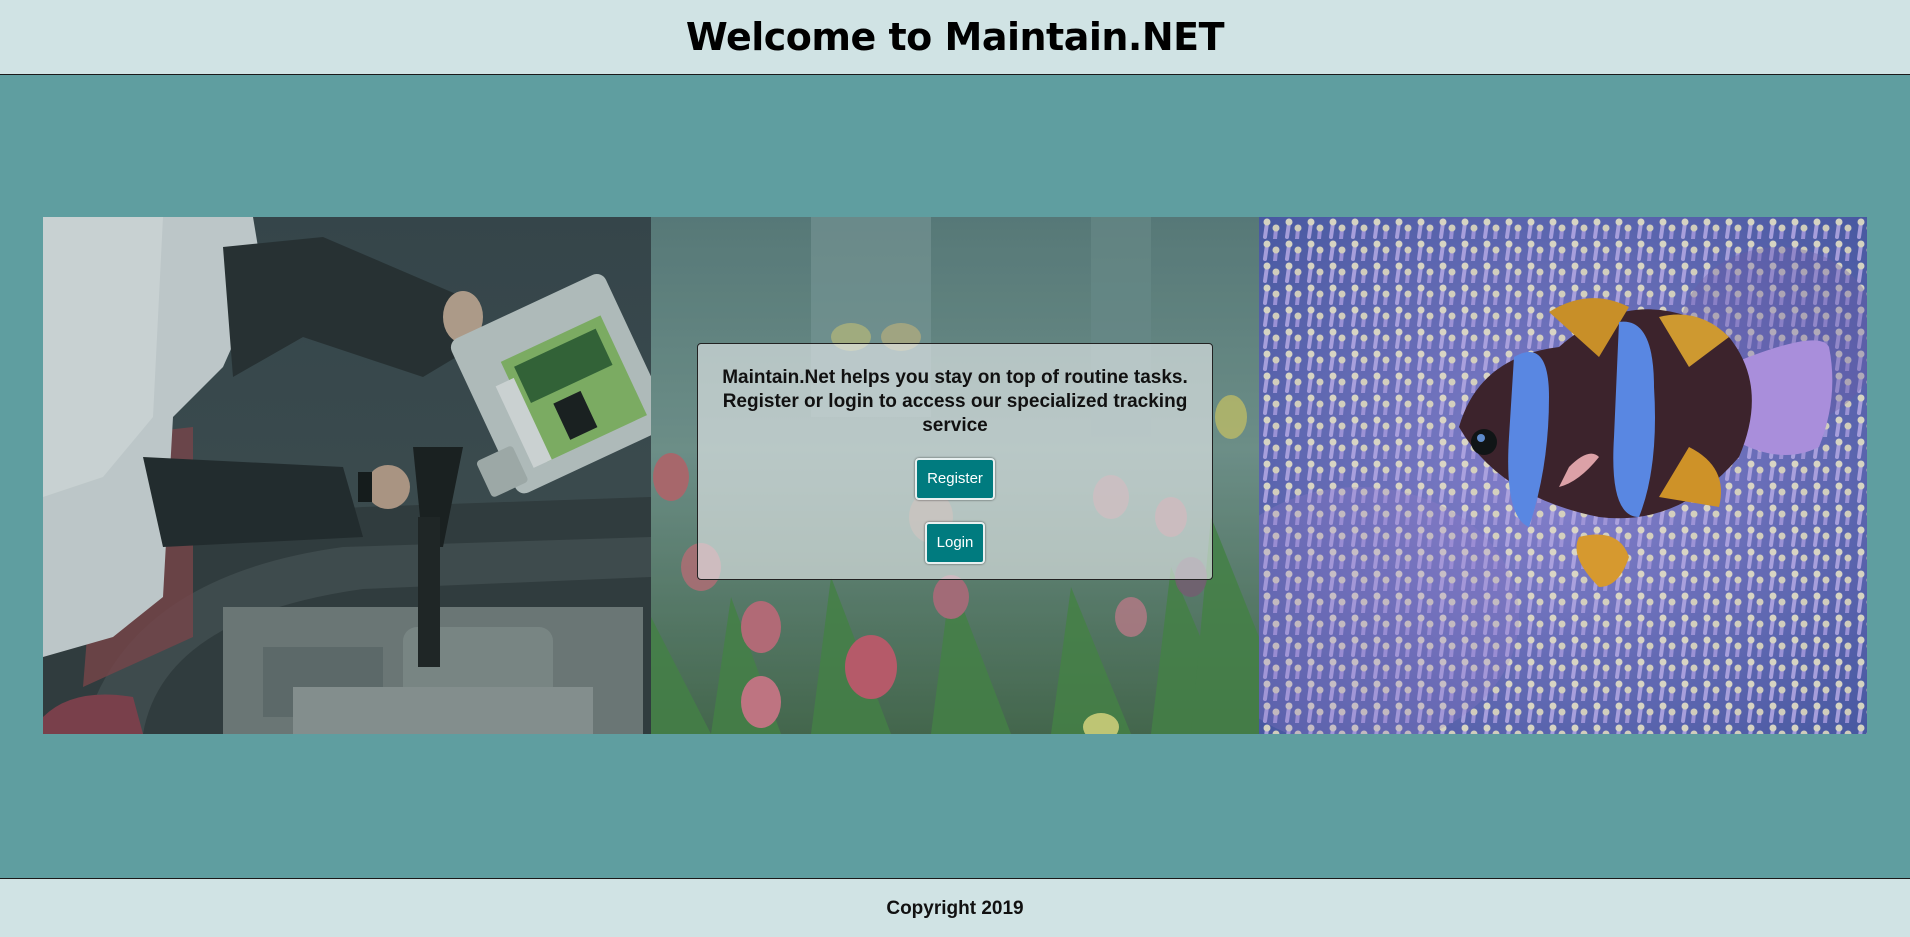  I want to click on page-title: Welcome to Maintain.NET, so click(955, 37).